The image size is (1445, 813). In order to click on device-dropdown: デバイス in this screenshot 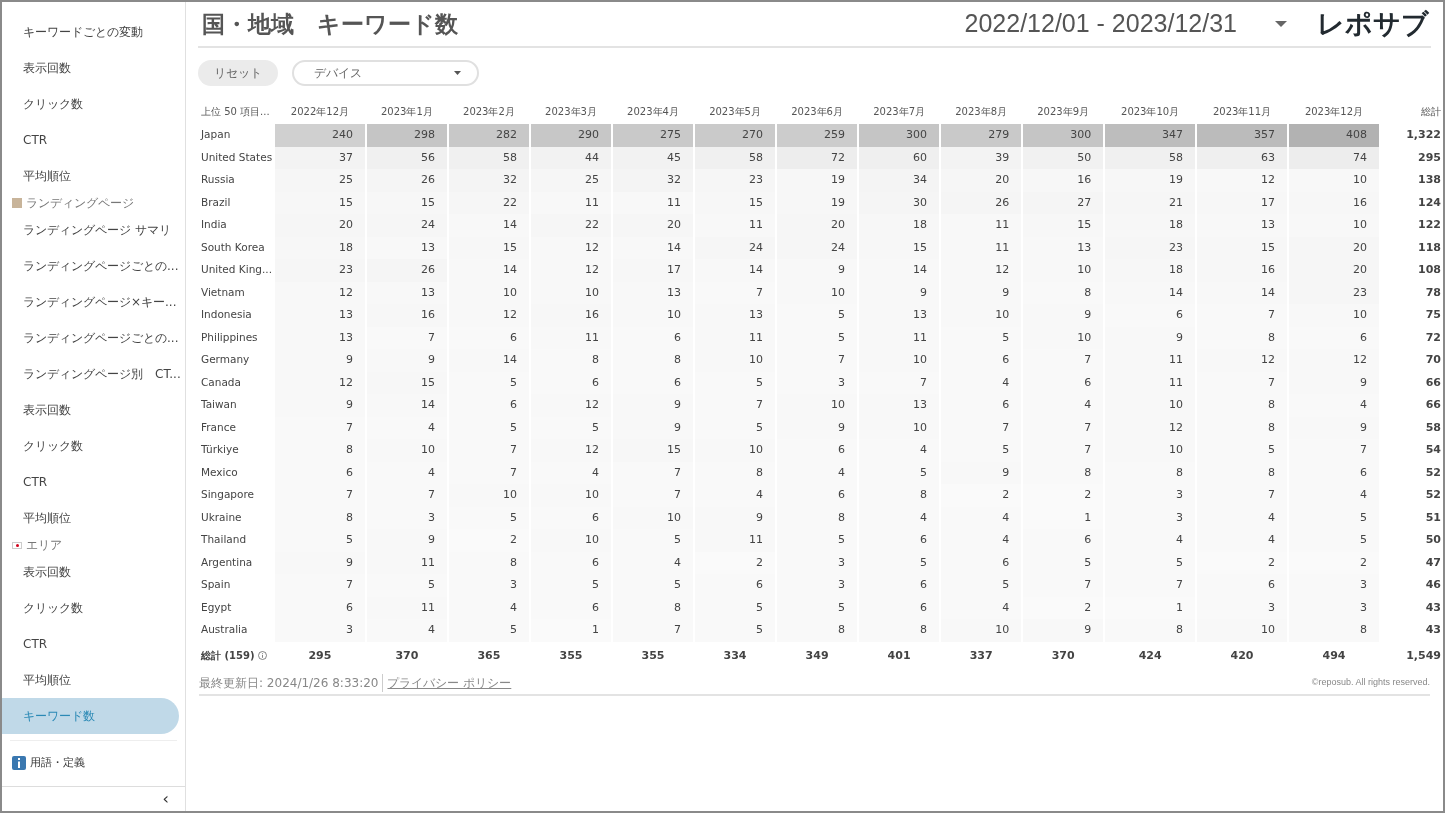, I will do `click(385, 73)`.